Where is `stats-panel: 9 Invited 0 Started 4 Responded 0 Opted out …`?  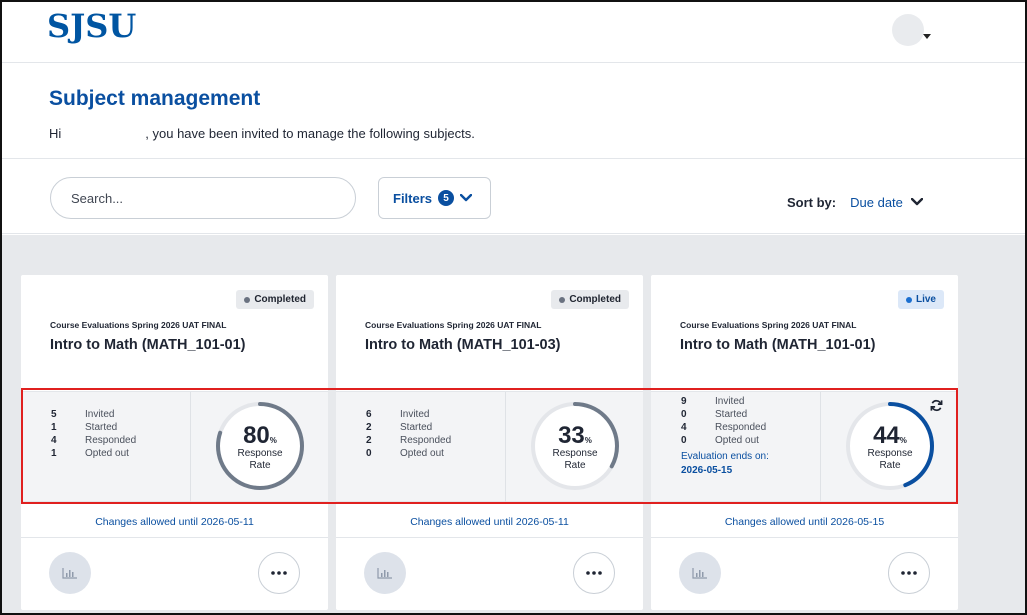
stats-panel: 9 Invited 0 Started 4 Responded 0 Opted out … is located at coordinates (804, 447).